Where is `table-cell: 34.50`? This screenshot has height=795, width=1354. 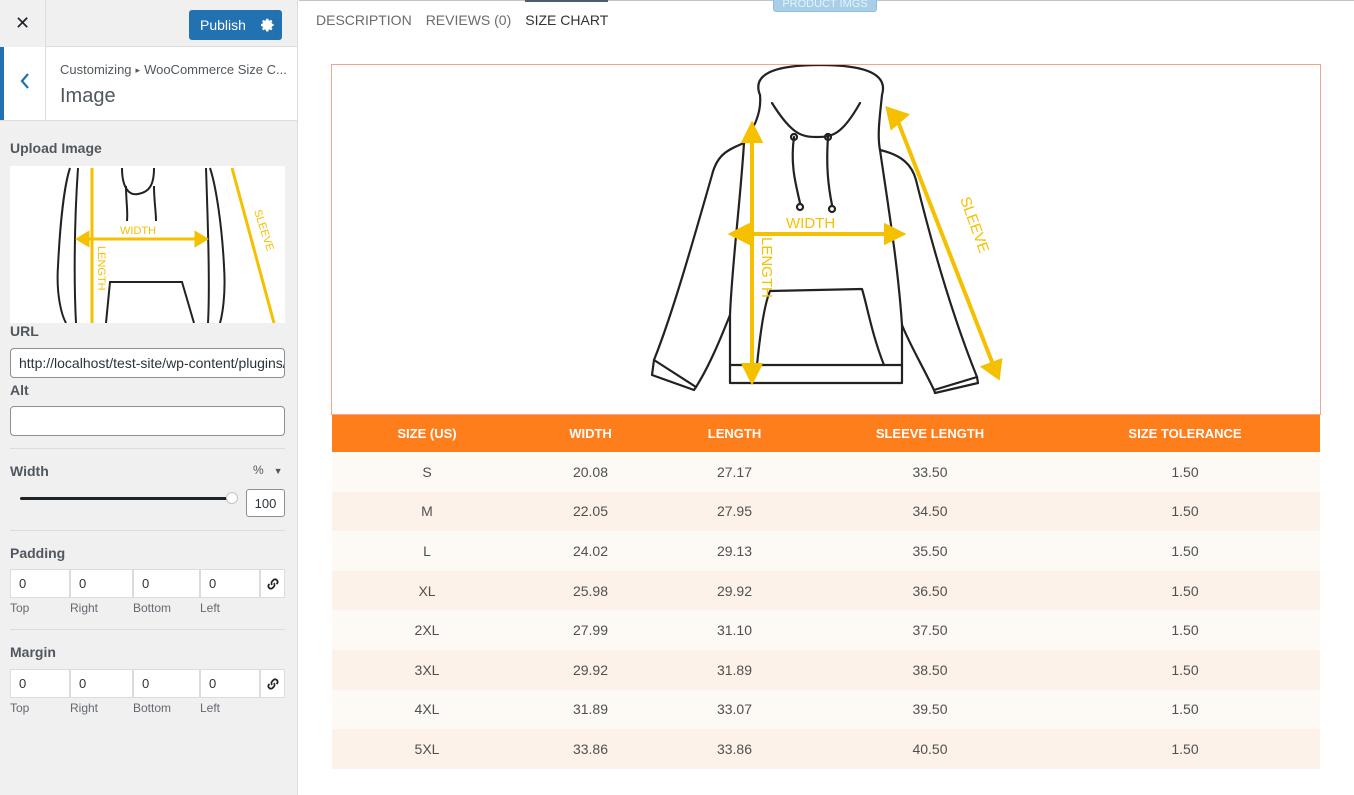
table-cell: 34.50 is located at coordinates (930, 511).